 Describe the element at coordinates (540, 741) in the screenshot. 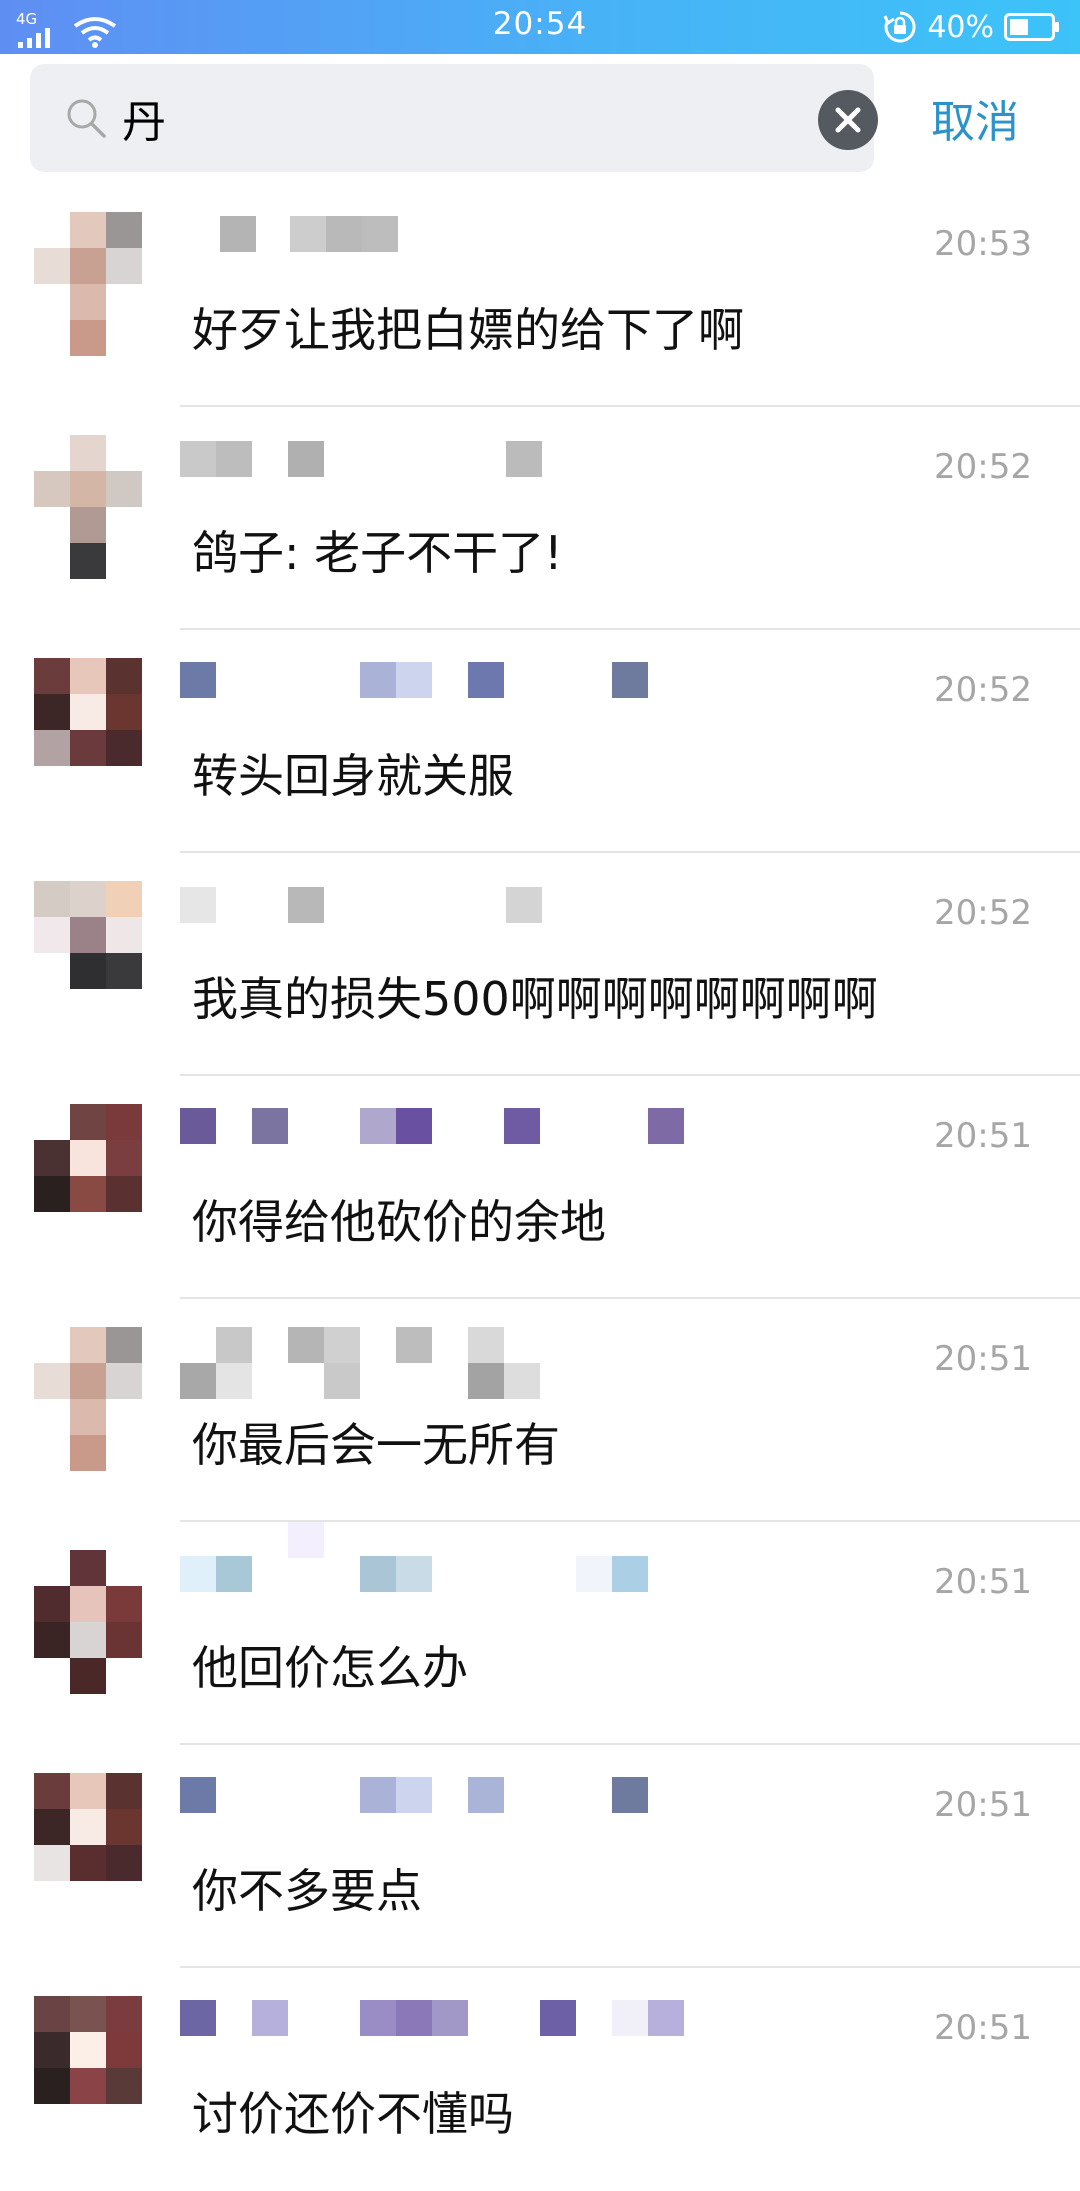

I see `result-item: 转头回身就关服 20:52` at that location.